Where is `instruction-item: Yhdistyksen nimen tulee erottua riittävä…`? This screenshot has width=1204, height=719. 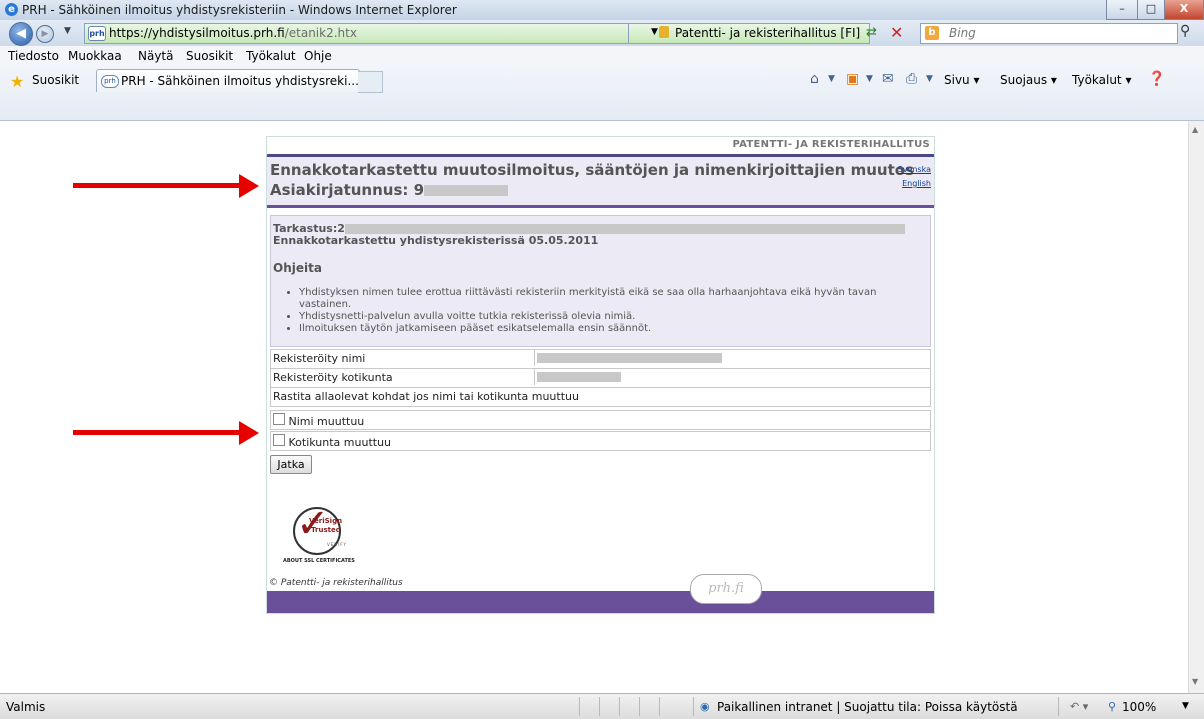
instruction-item: Yhdistyksen nimen tulee erottua riittävä… is located at coordinates (614, 299).